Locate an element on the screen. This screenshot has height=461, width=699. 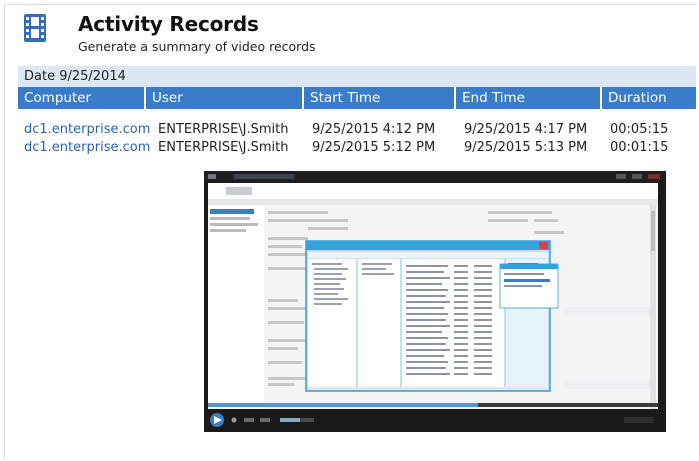
duration-cell: 00:05:15 is located at coordinates (639, 129).